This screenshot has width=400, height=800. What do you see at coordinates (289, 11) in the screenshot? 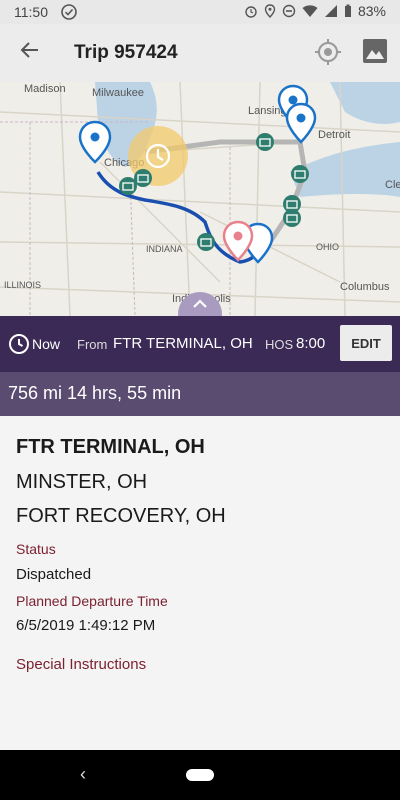
I see `dnd-icon` at bounding box center [289, 11].